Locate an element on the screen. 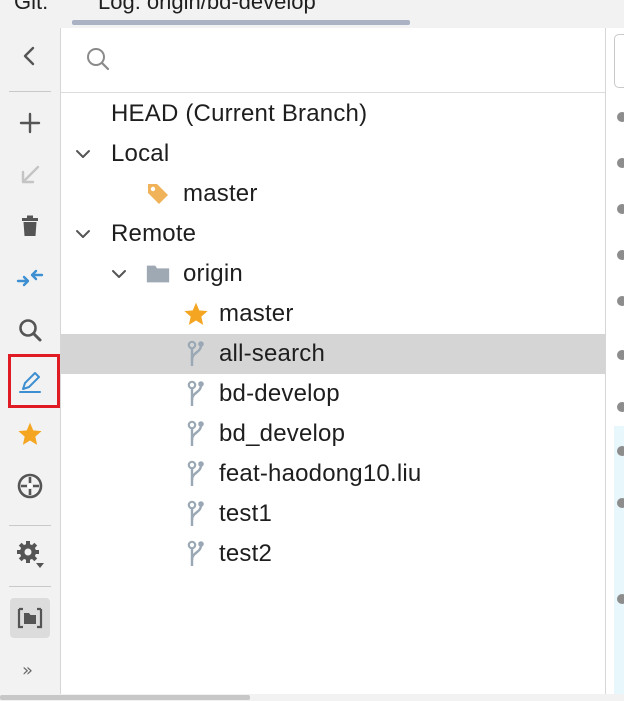 The height and width of the screenshot is (701, 624). delete-branch-button is located at coordinates (30, 226).